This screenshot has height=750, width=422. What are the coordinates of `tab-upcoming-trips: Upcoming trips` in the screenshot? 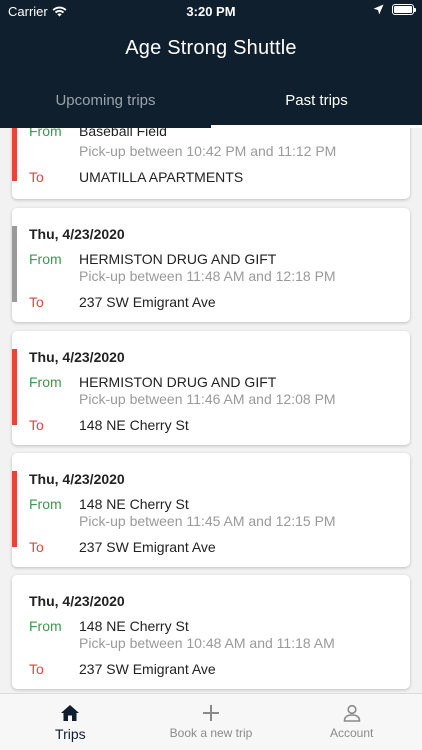 It's located at (105, 101).